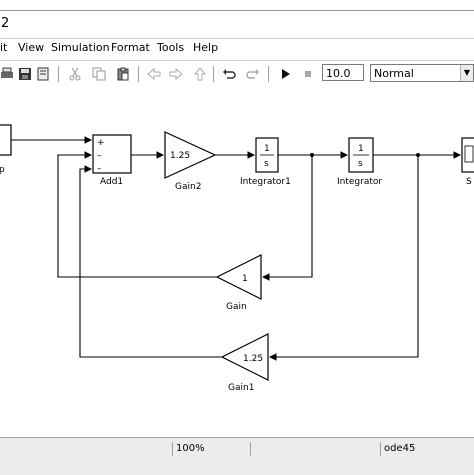 This screenshot has width=474, height=475. I want to click on step-block: p, so click(6, 149).